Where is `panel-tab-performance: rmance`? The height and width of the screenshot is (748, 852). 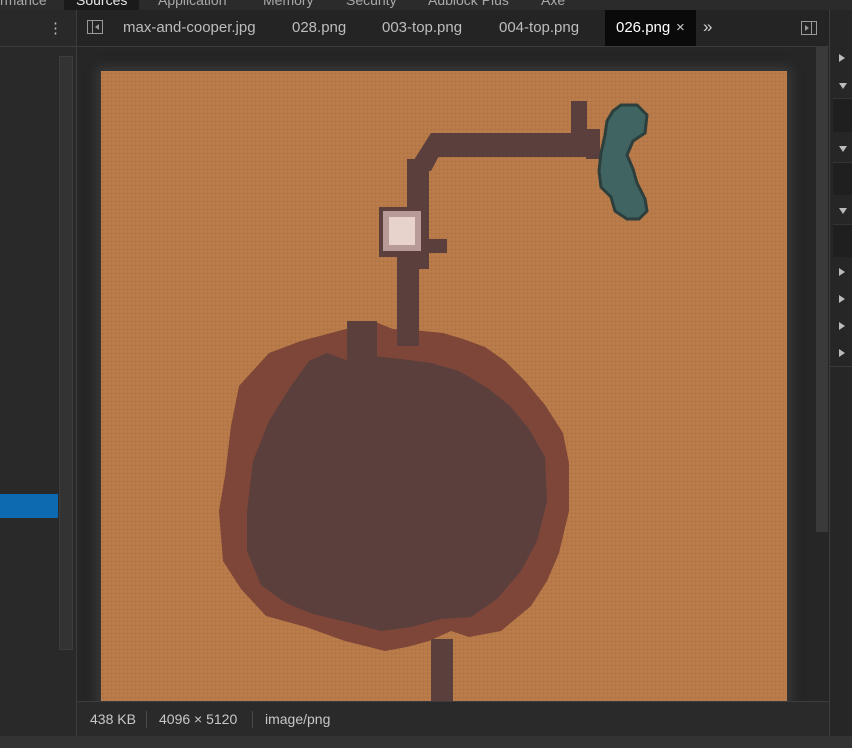
panel-tab-performance: rmance is located at coordinates (23, 5).